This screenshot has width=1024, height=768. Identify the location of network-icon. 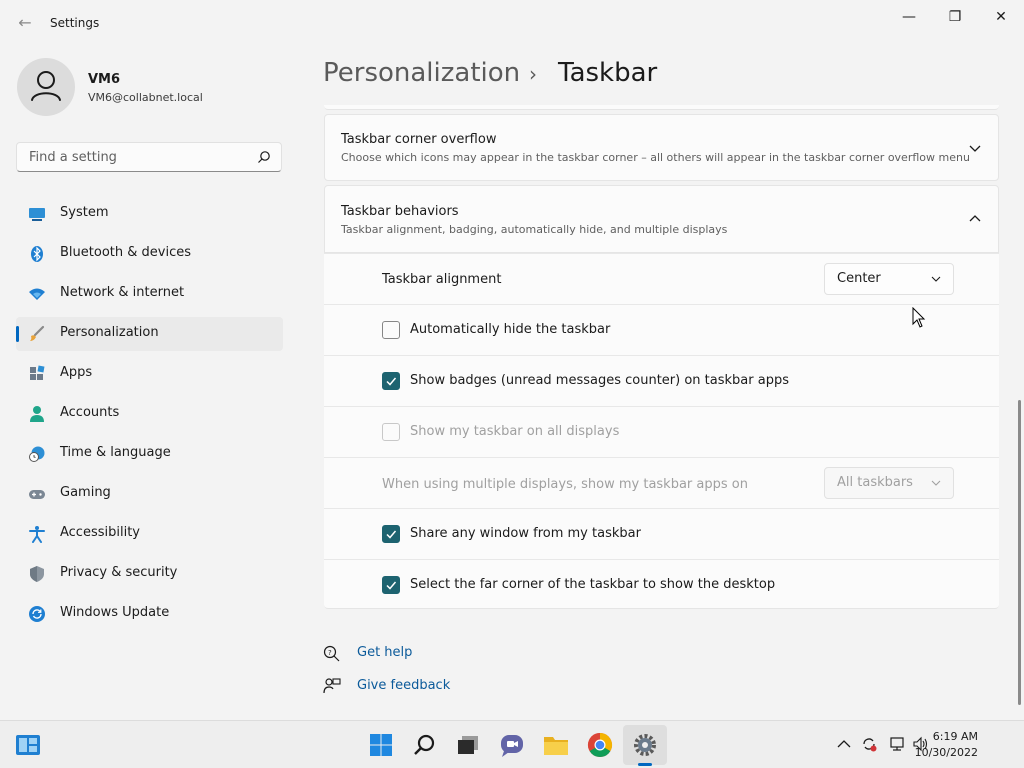
(897, 744).